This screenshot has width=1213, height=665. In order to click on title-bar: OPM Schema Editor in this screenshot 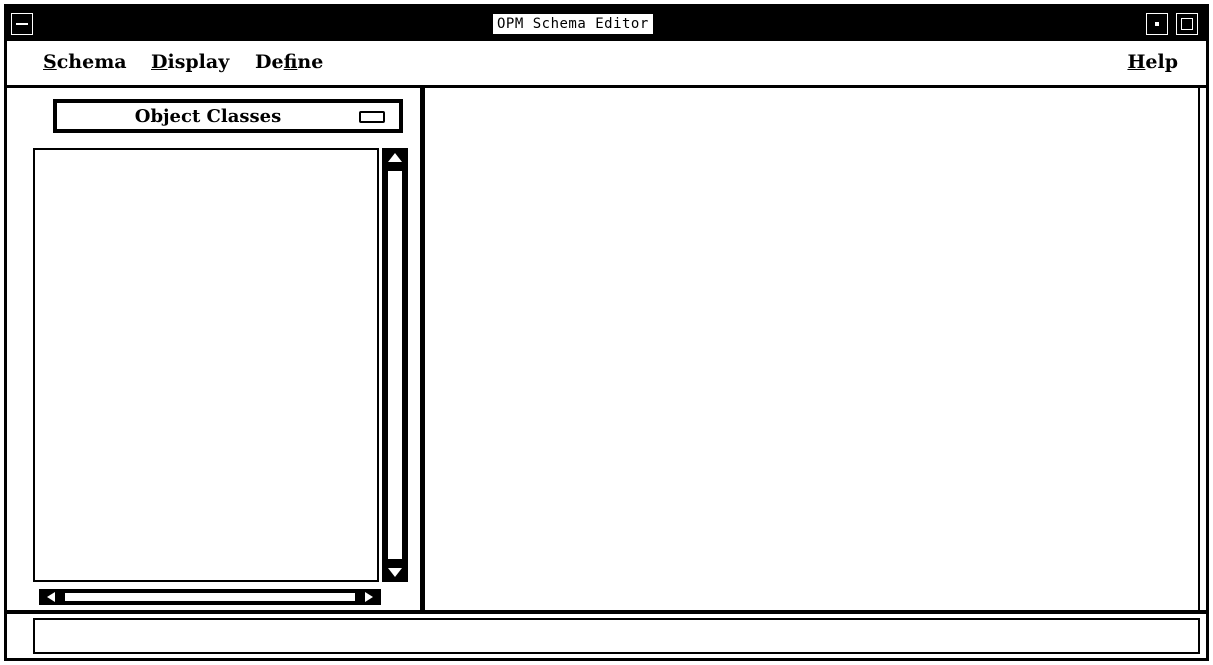, I will do `click(606, 24)`.